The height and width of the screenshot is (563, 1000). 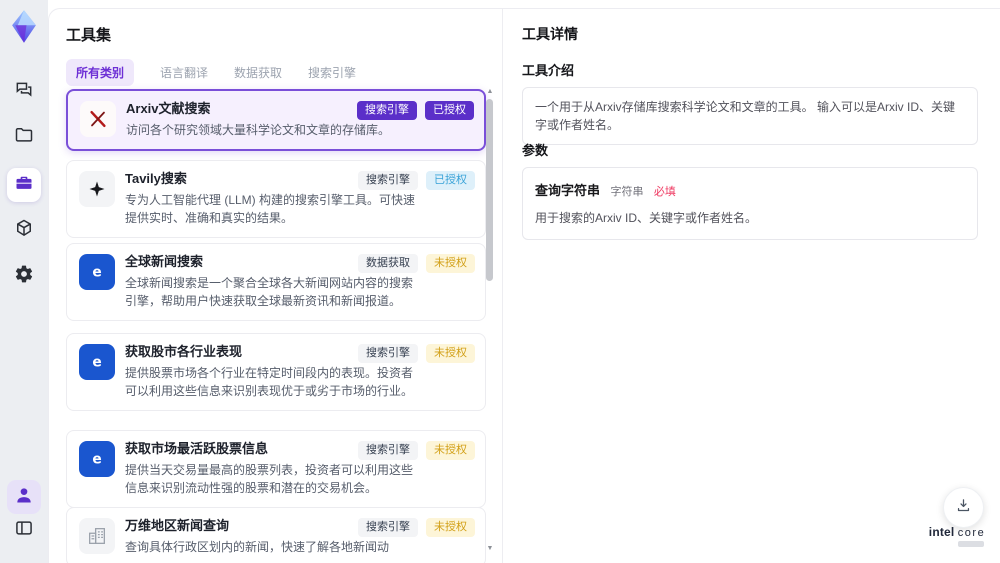 What do you see at coordinates (98, 119) in the screenshot?
I see `arxiv-logo-icon` at bounding box center [98, 119].